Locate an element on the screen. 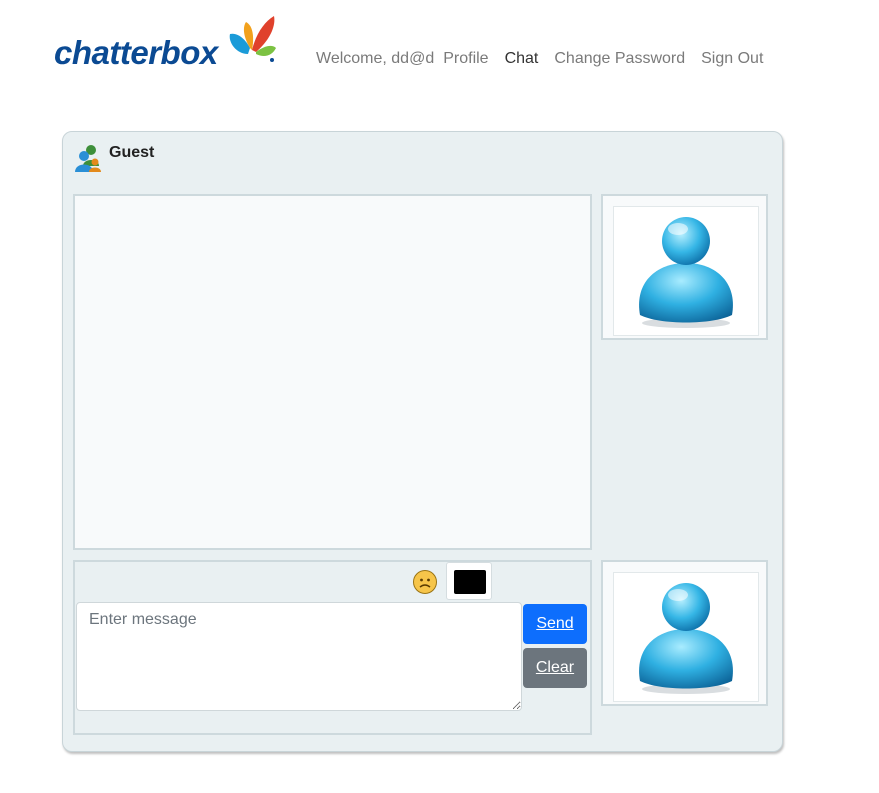 This screenshot has width=879, height=793. font-color-swatch is located at coordinates (470, 582).